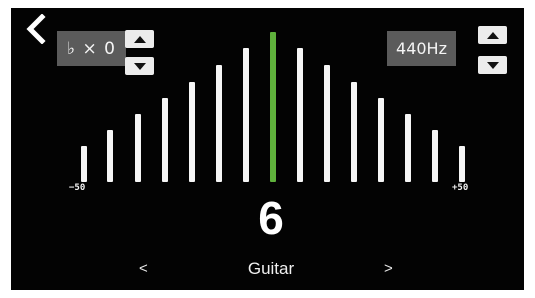 This screenshot has height=298, width=535. I want to click on scale-min-label: −50, so click(77, 188).